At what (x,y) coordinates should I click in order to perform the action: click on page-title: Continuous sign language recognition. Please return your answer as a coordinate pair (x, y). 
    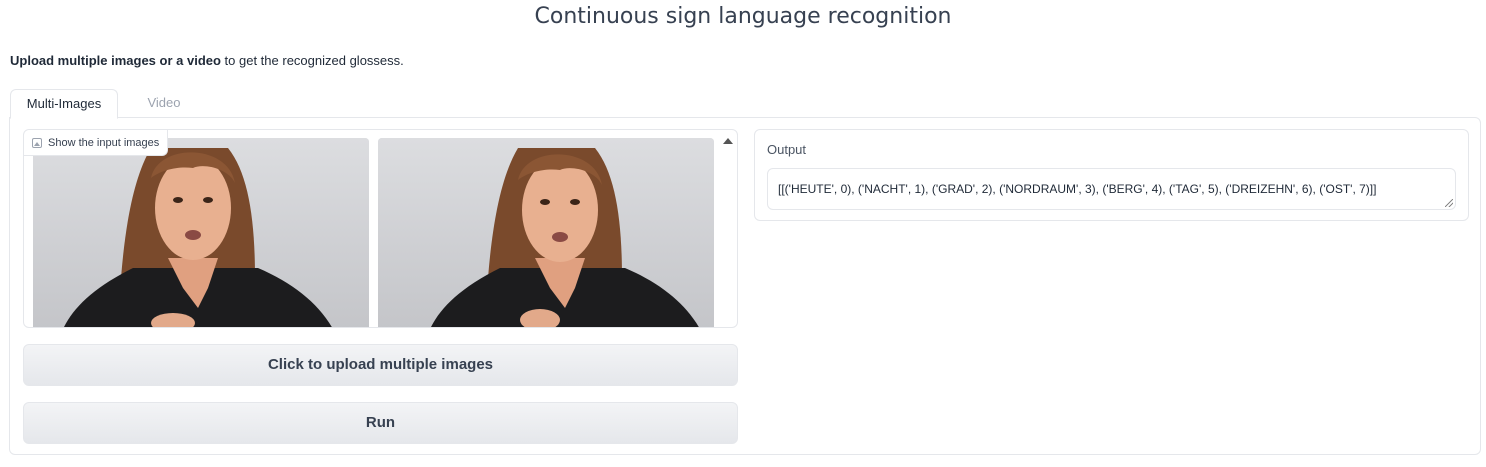
    Looking at the image, I should click on (743, 16).